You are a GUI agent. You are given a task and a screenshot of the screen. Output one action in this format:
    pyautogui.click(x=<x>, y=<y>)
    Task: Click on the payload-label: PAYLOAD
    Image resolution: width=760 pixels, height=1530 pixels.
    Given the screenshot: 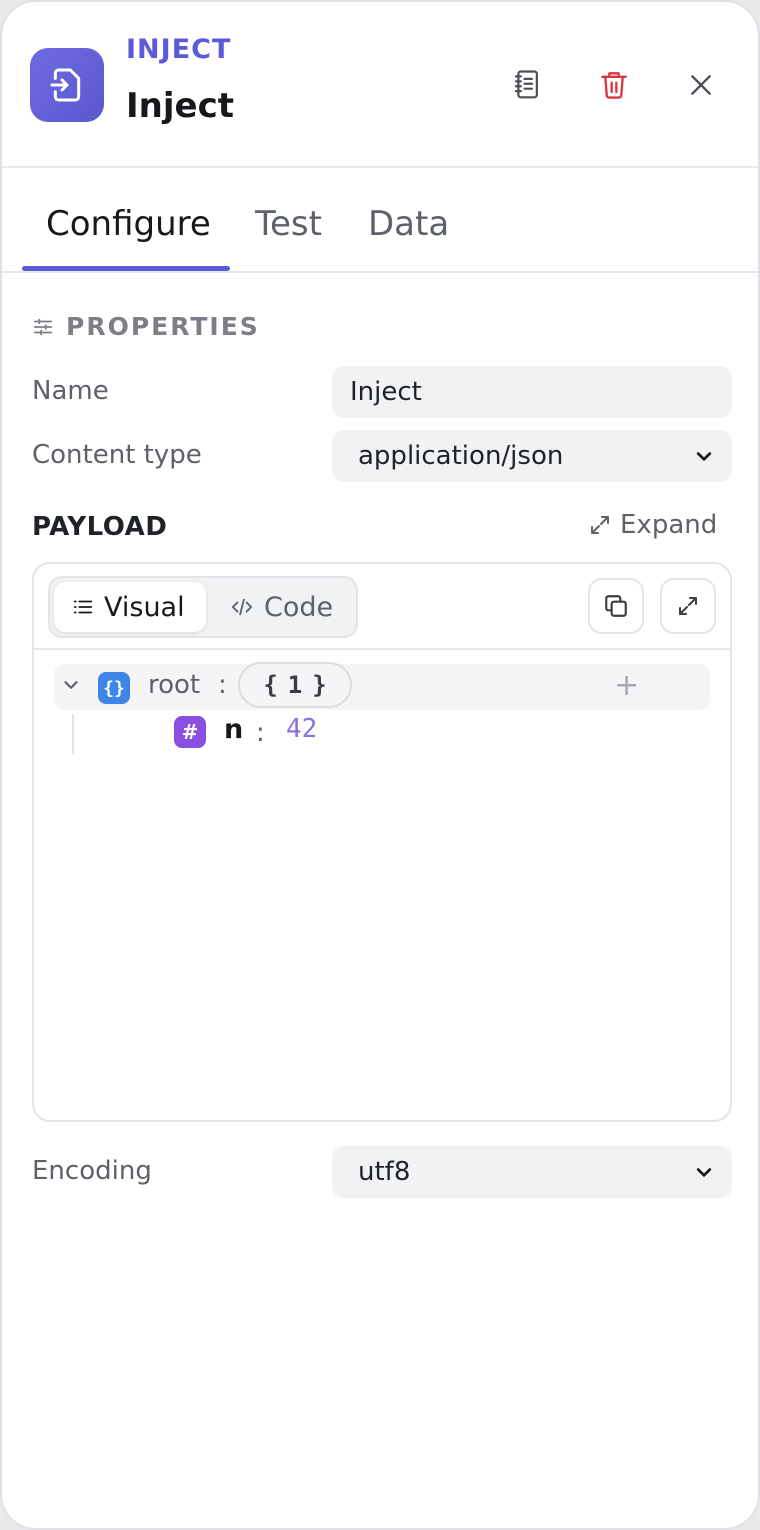 What is the action you would take?
    pyautogui.click(x=100, y=527)
    